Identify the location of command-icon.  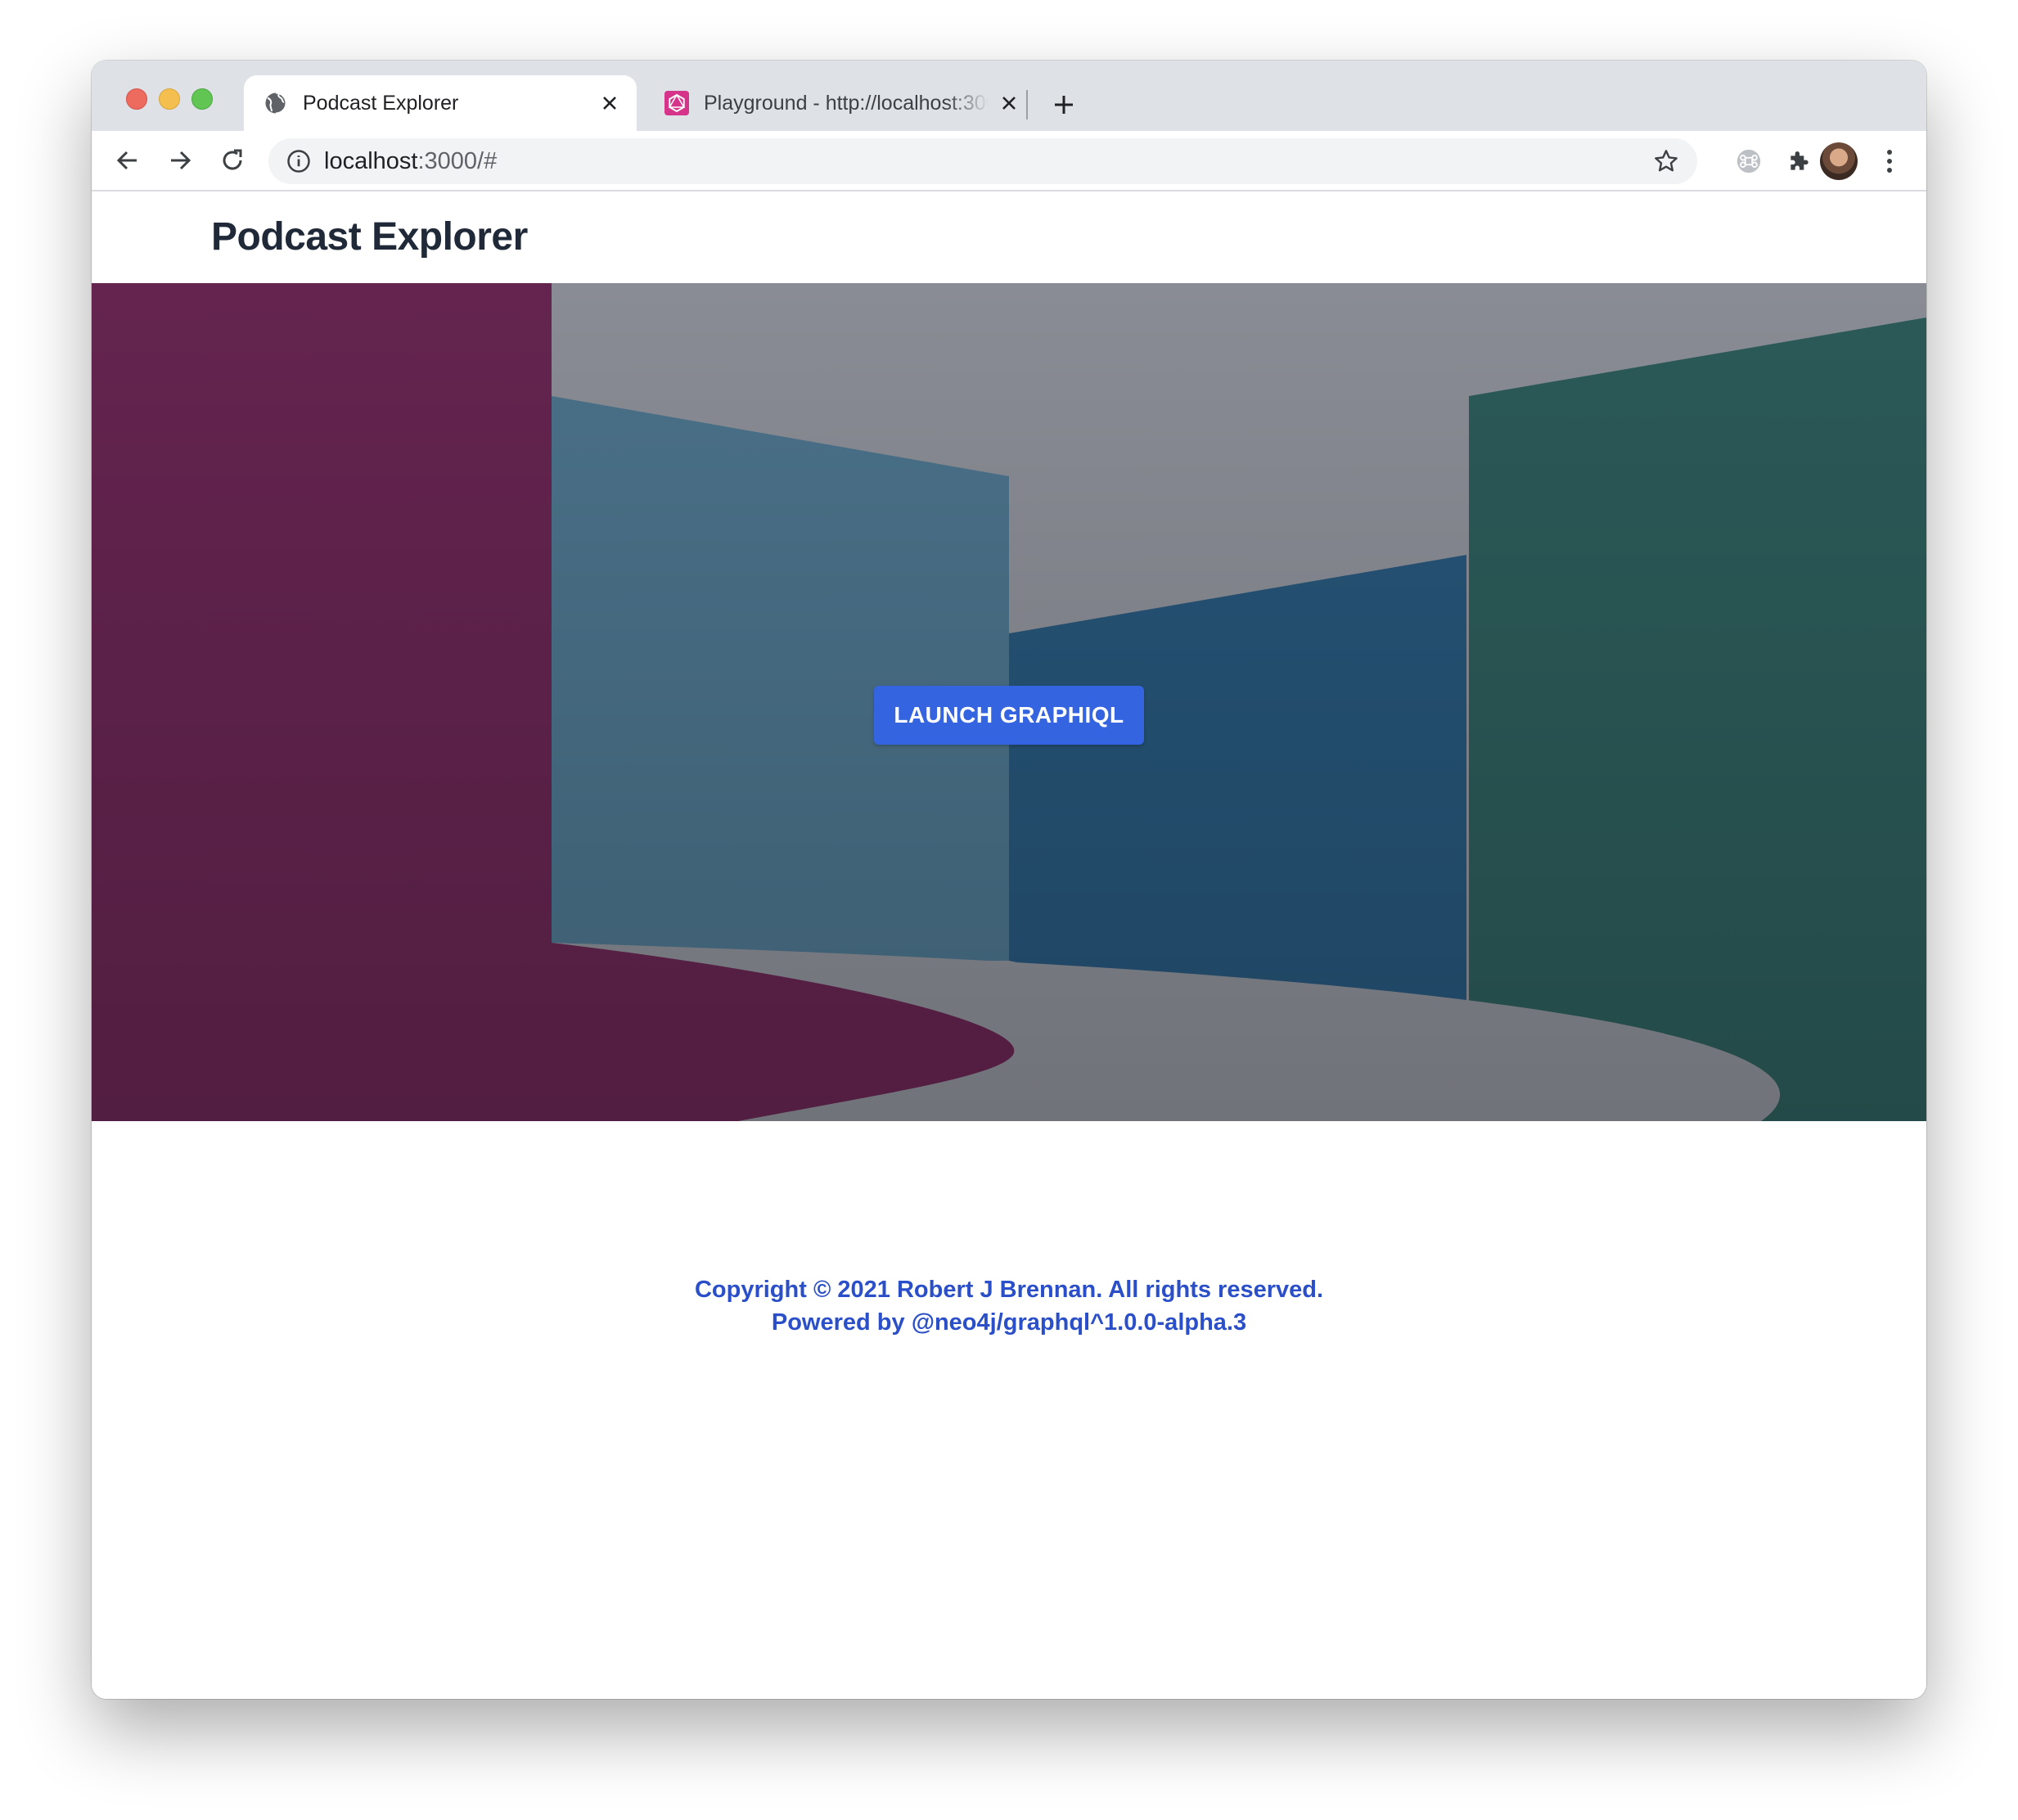
(1749, 161).